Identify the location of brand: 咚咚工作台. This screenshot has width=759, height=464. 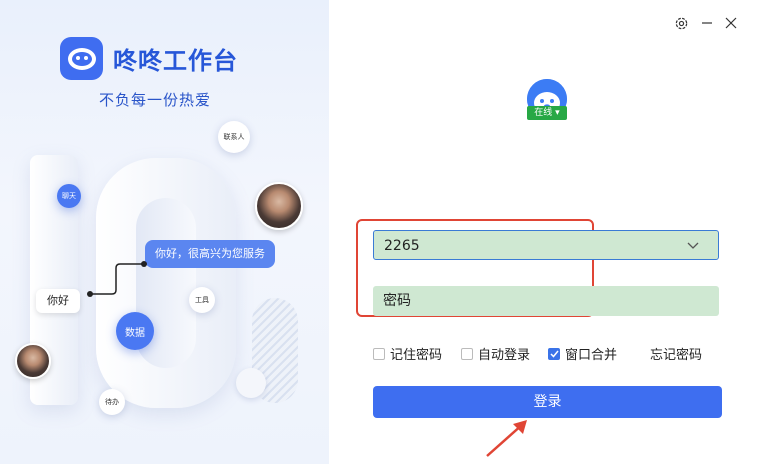
(149, 58).